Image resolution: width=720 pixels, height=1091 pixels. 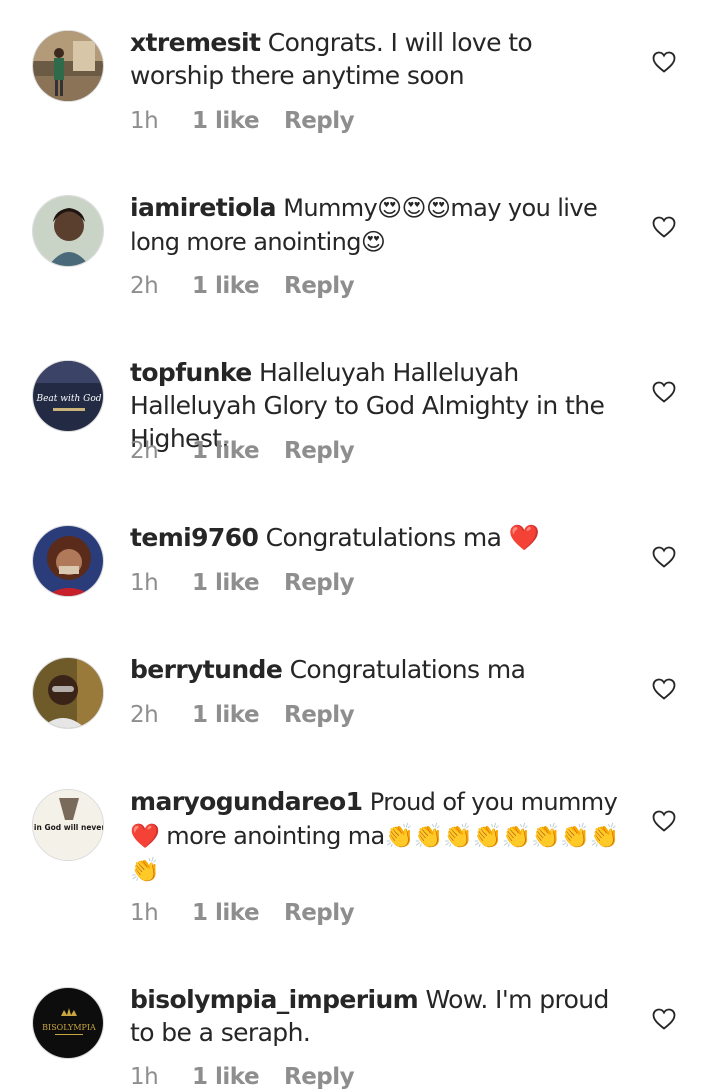 I want to click on comment-username: bisolympia_imperium, so click(x=274, y=999).